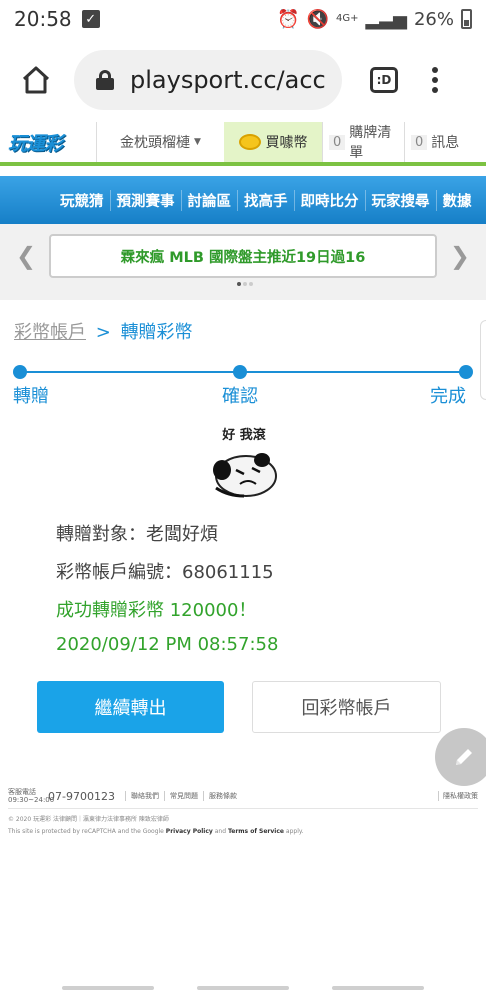 The height and width of the screenshot is (1000, 486). I want to click on logo-text: 玩運彩, so click(35, 143).